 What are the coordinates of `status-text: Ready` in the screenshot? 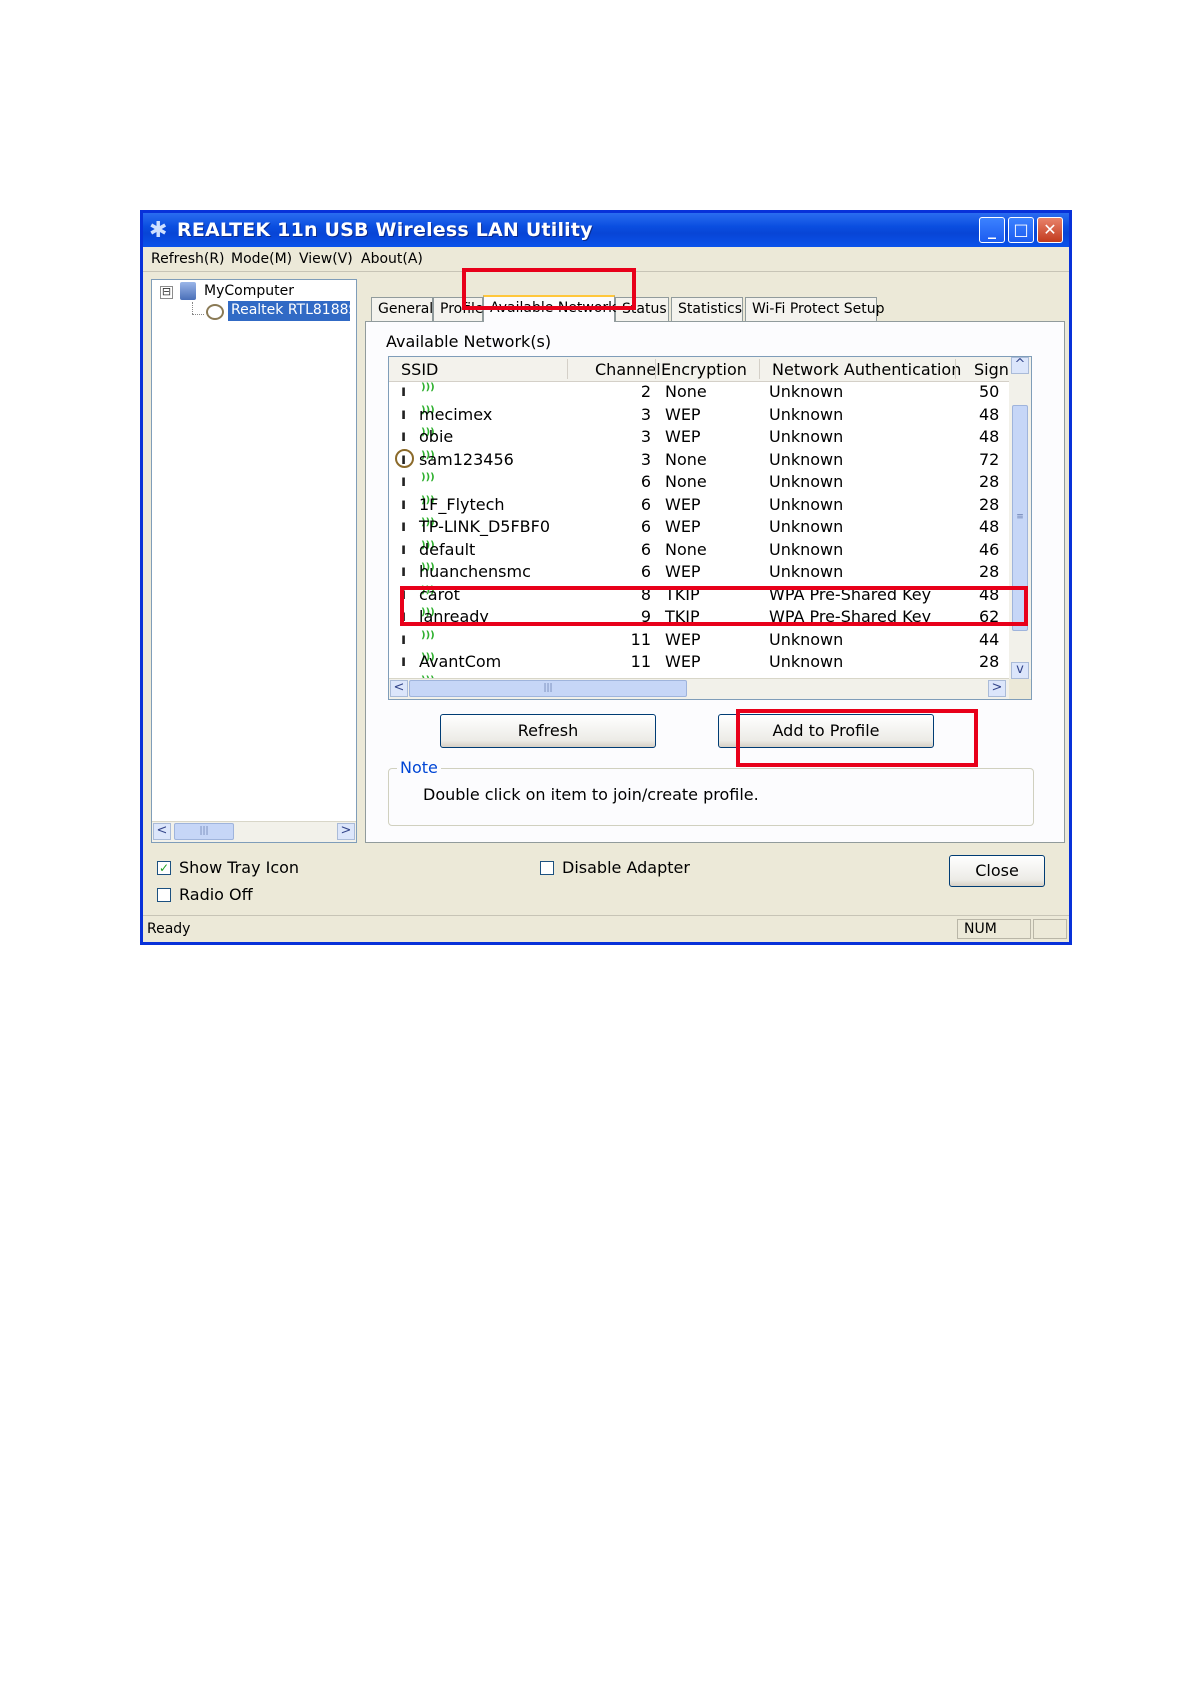 It's located at (169, 929).